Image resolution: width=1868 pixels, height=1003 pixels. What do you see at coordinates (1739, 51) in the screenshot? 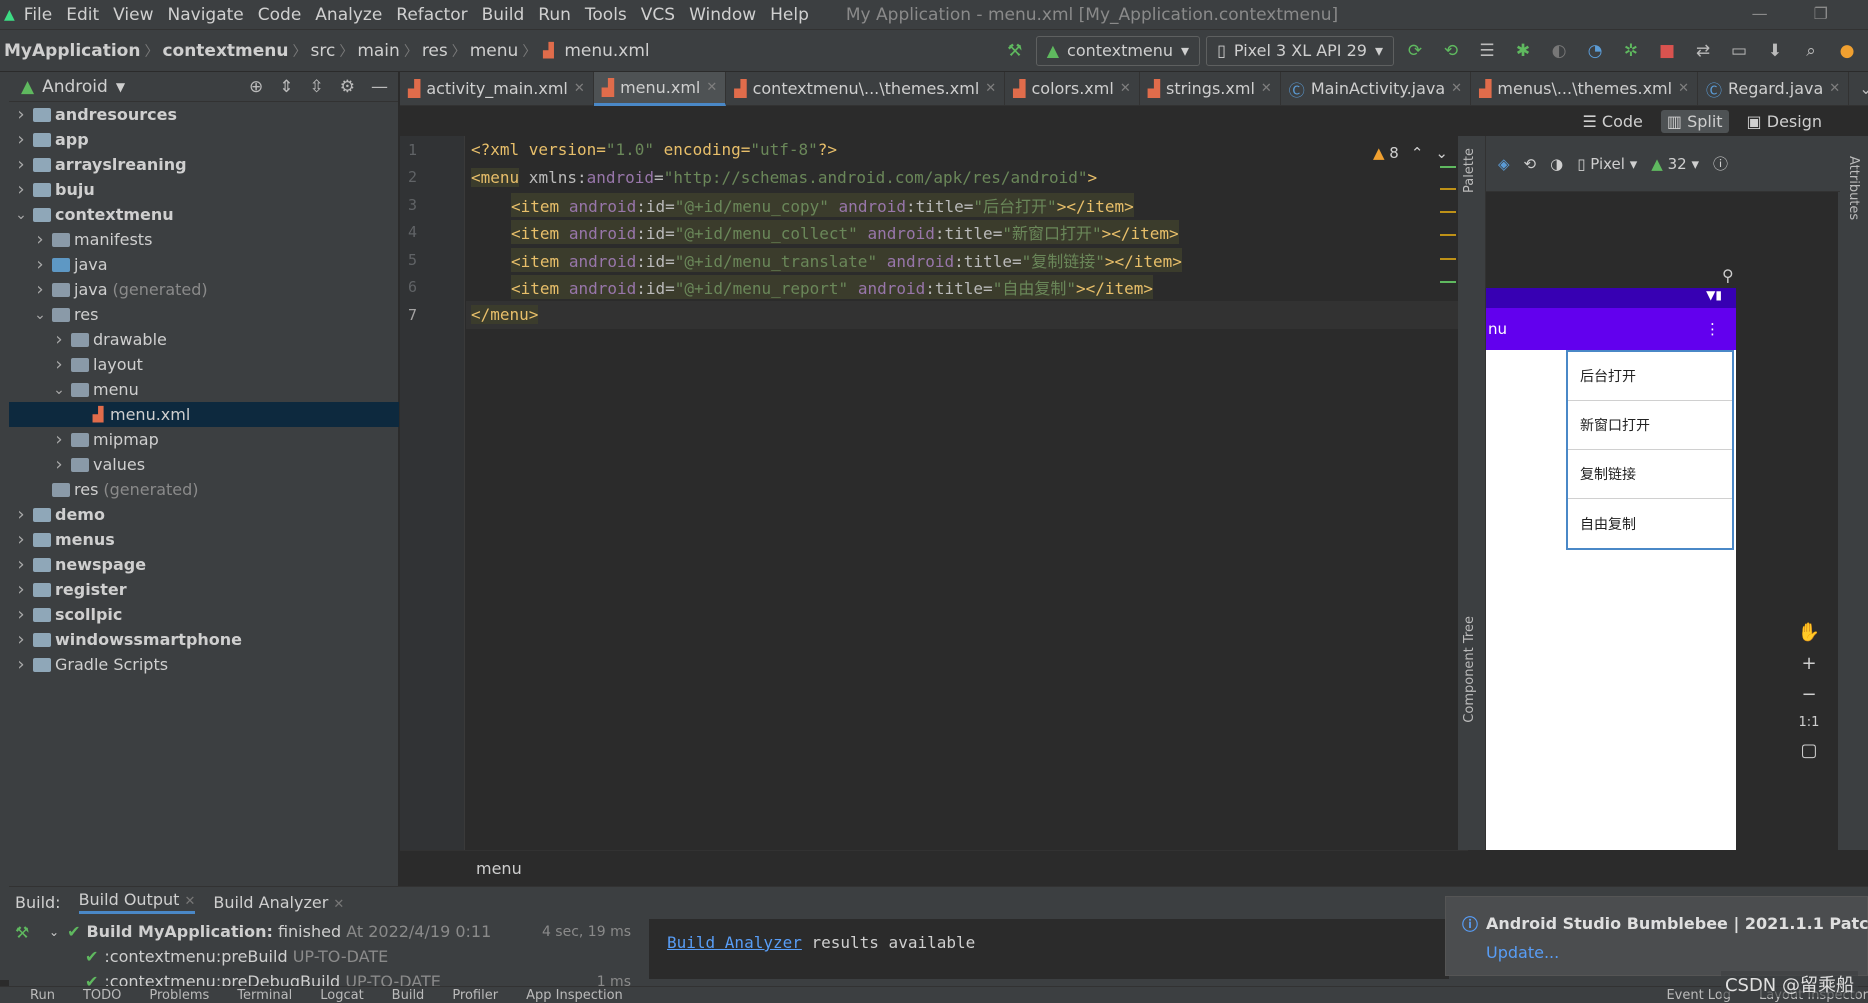
I see `device-manager-icon: ▭` at bounding box center [1739, 51].